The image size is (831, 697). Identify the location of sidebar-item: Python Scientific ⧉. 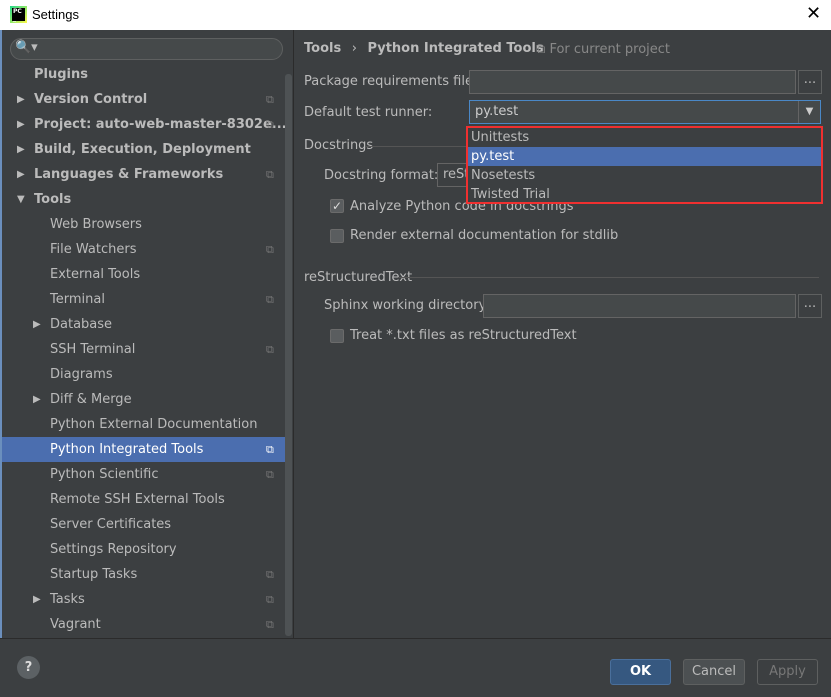
(143, 474).